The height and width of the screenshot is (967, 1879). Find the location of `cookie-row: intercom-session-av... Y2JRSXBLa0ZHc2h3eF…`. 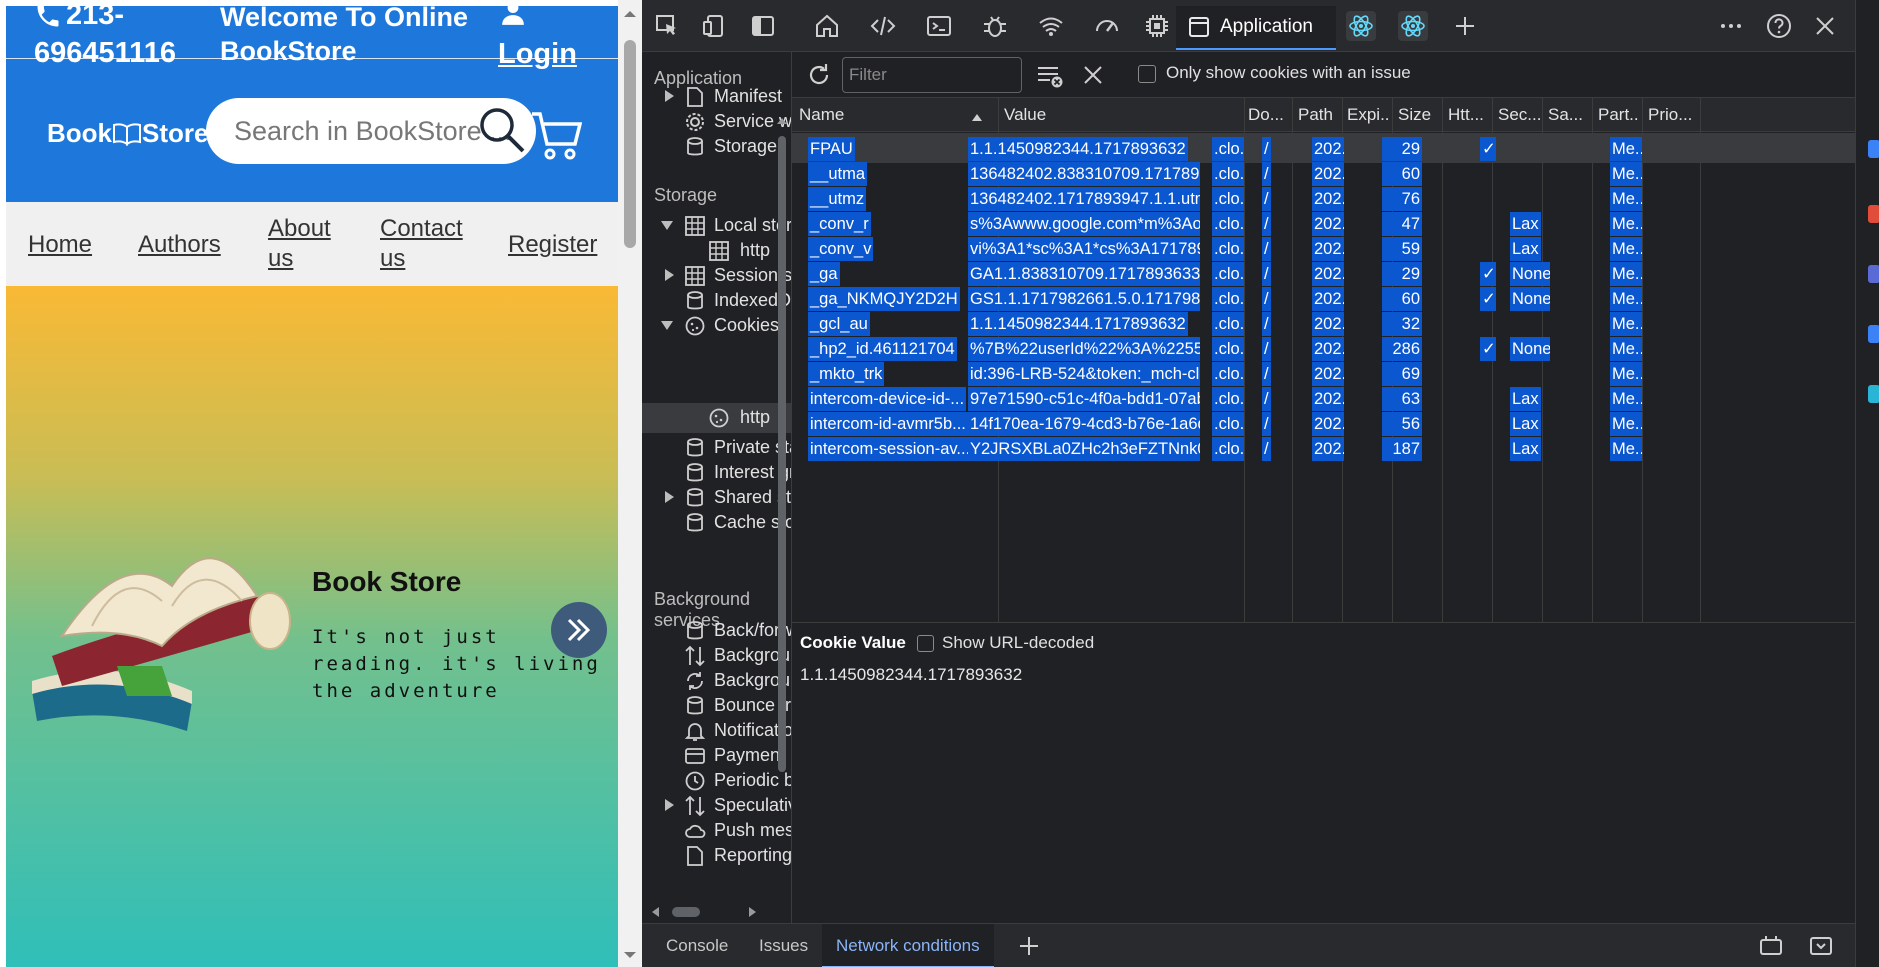

cookie-row: intercom-session-av... Y2JRSXBLa0ZHc2h3eF… is located at coordinates (1323, 448).